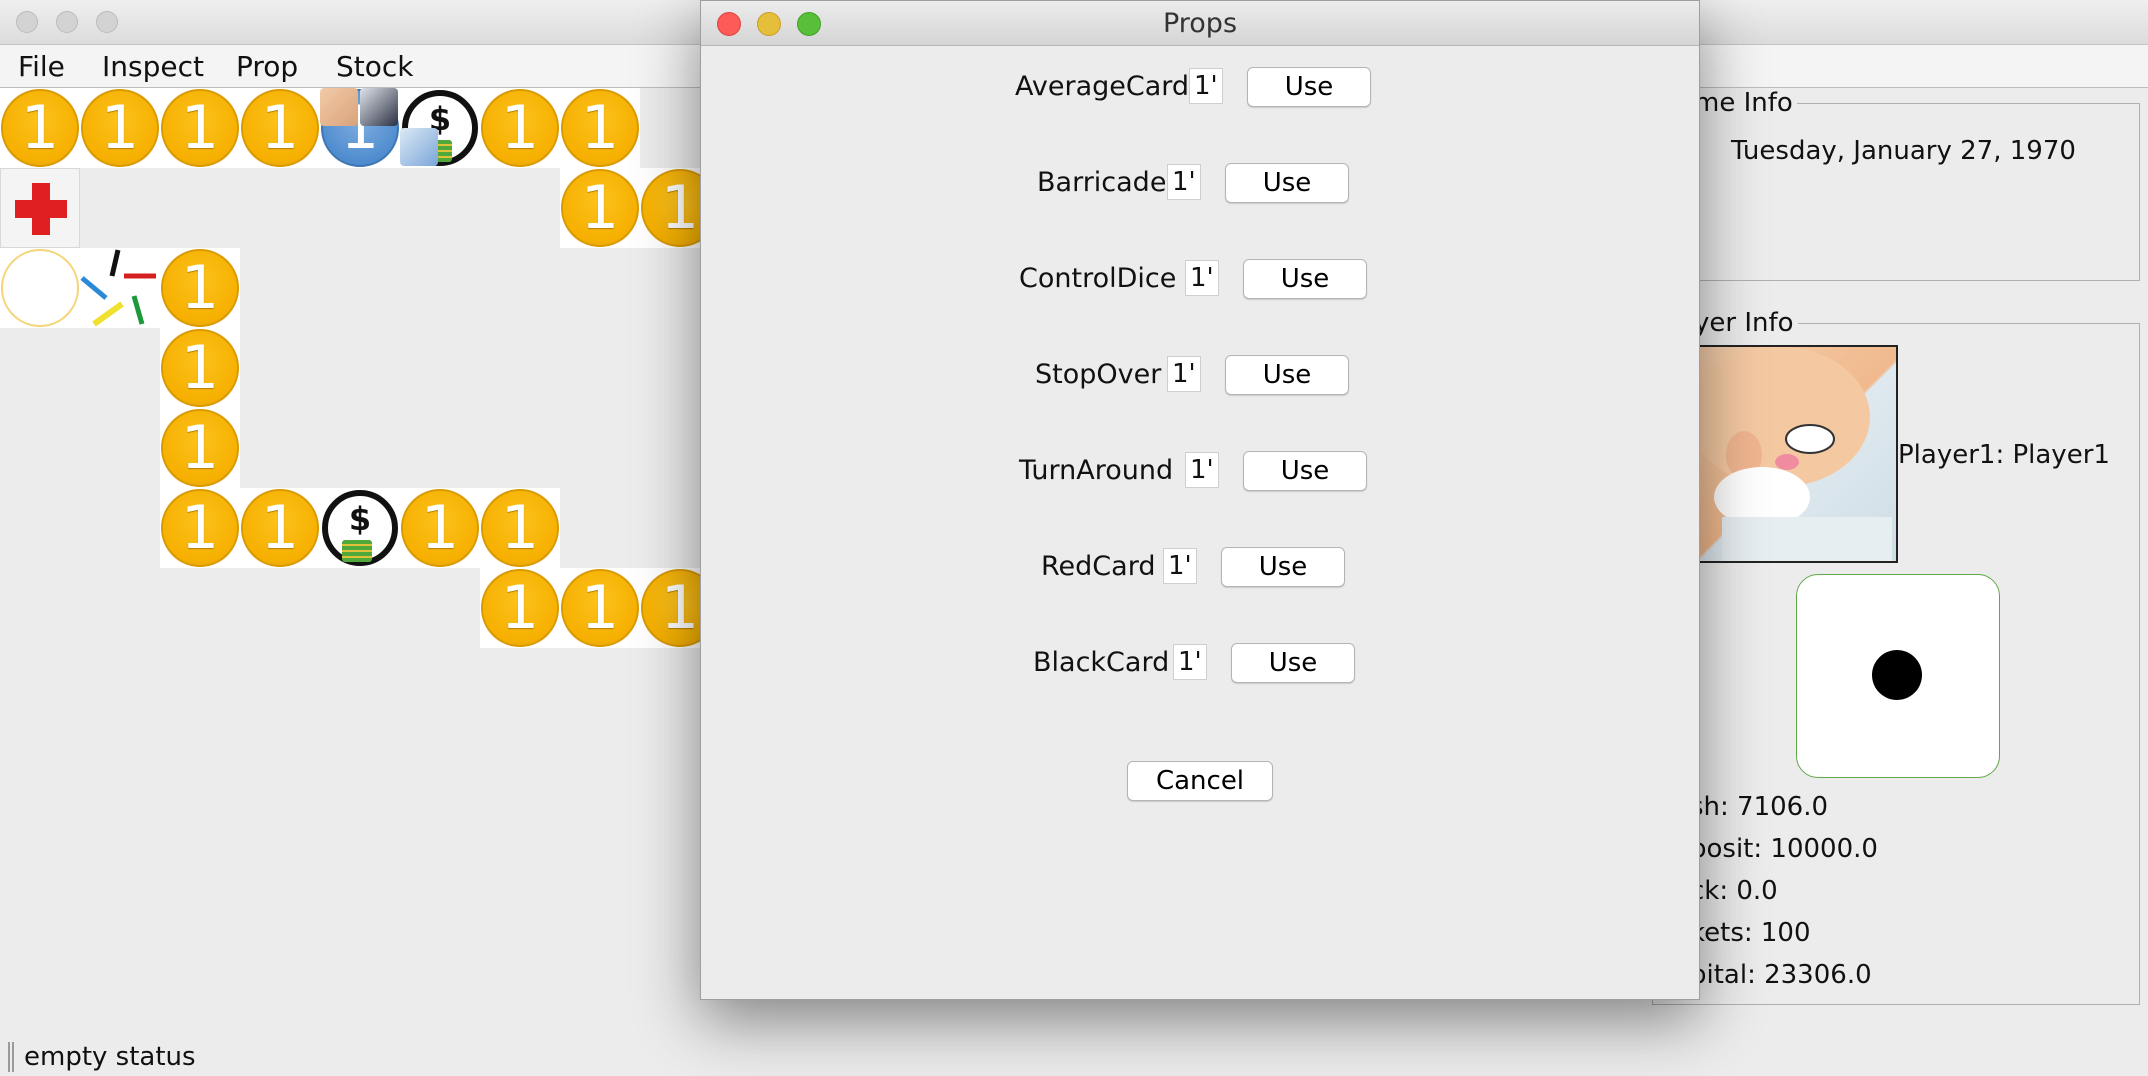 This screenshot has width=2148, height=1076. Describe the element at coordinates (107, 22) in the screenshot. I see `main-maximize-button` at that location.